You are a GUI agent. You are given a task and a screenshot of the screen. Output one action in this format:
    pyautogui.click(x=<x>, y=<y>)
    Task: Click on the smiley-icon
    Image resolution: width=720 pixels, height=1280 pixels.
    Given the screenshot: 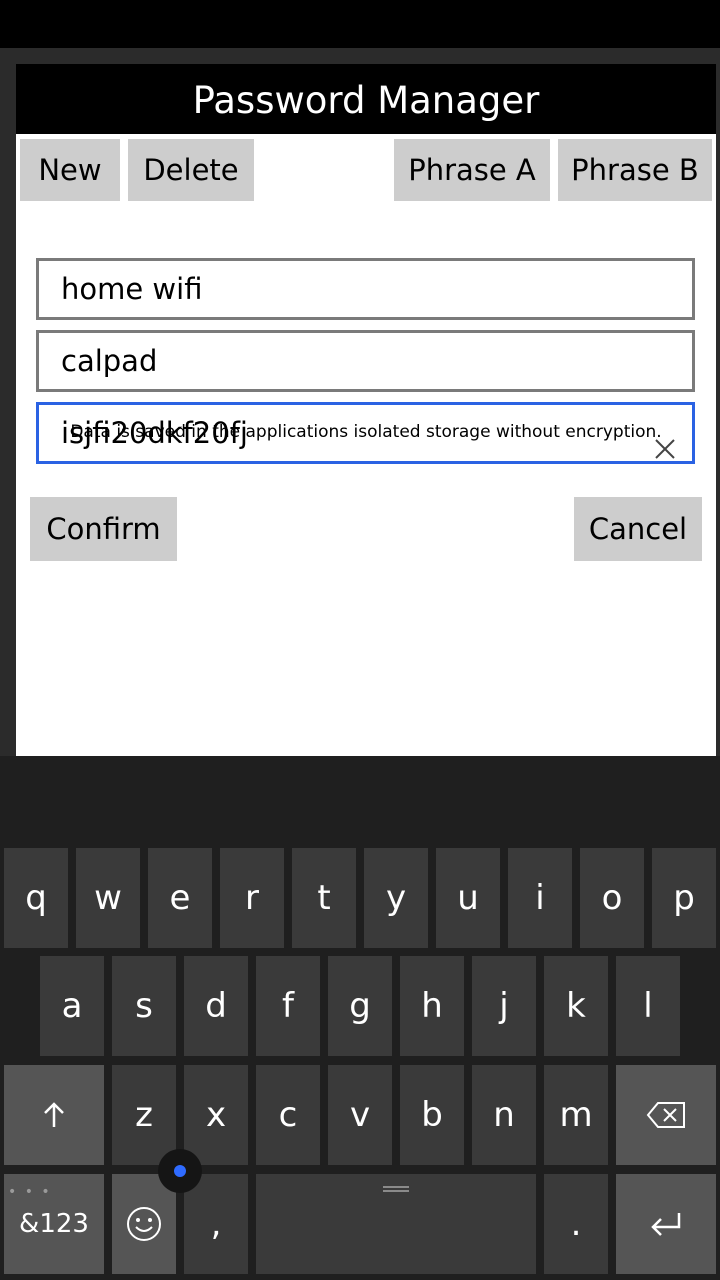 What is the action you would take?
    pyautogui.click(x=144, y=1224)
    